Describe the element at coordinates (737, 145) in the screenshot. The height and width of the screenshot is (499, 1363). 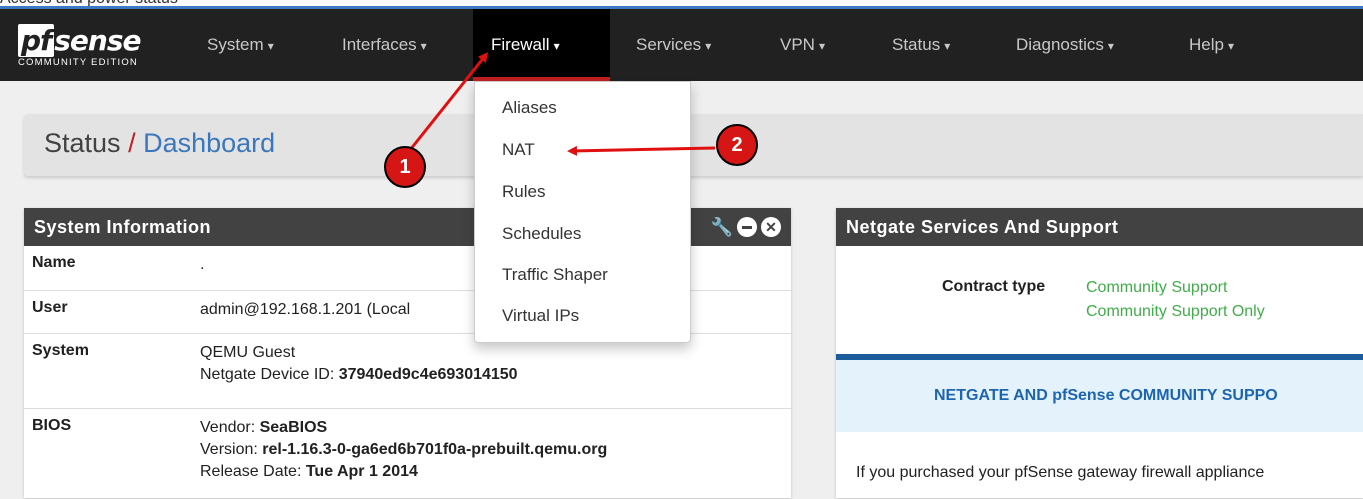
I see `annotation-badge-2: 2` at that location.